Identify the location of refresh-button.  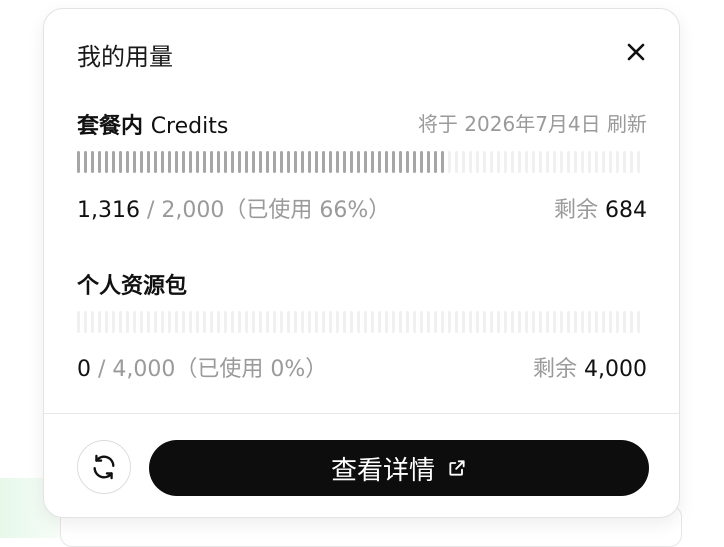
(104, 467).